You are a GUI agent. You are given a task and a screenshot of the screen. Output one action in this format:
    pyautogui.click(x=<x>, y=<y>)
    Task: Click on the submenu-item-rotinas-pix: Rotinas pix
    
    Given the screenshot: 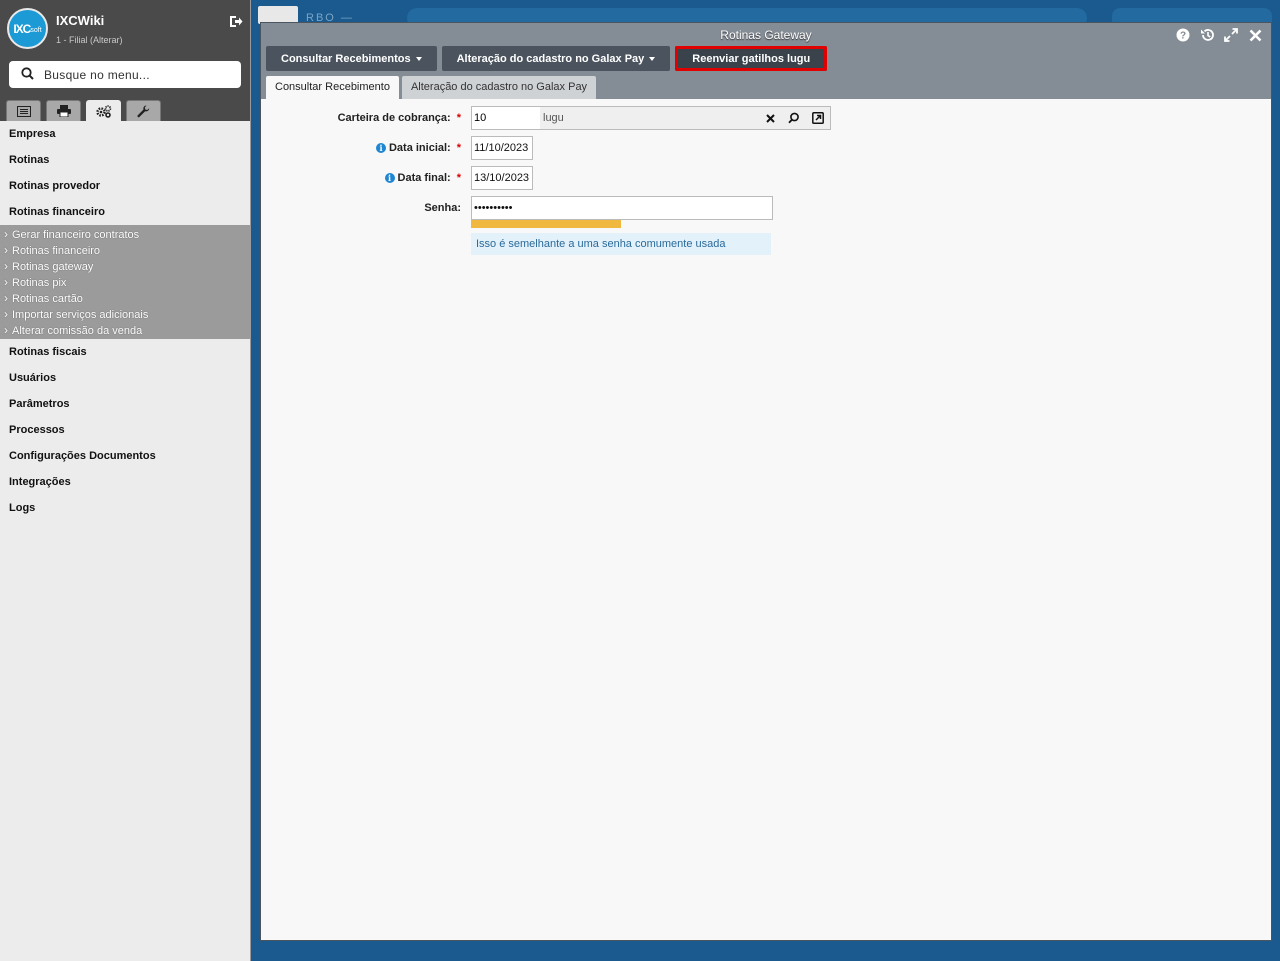 What is the action you would take?
    pyautogui.click(x=125, y=282)
    